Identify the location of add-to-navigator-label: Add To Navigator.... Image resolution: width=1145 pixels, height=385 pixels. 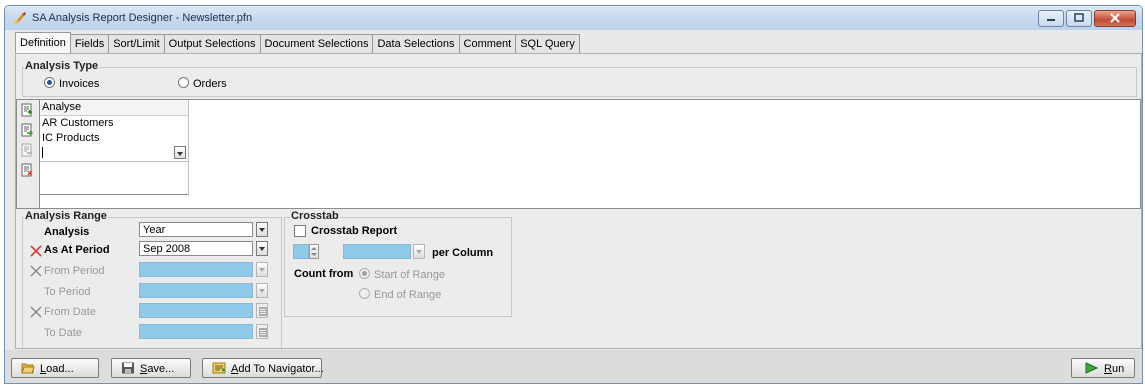
(277, 369).